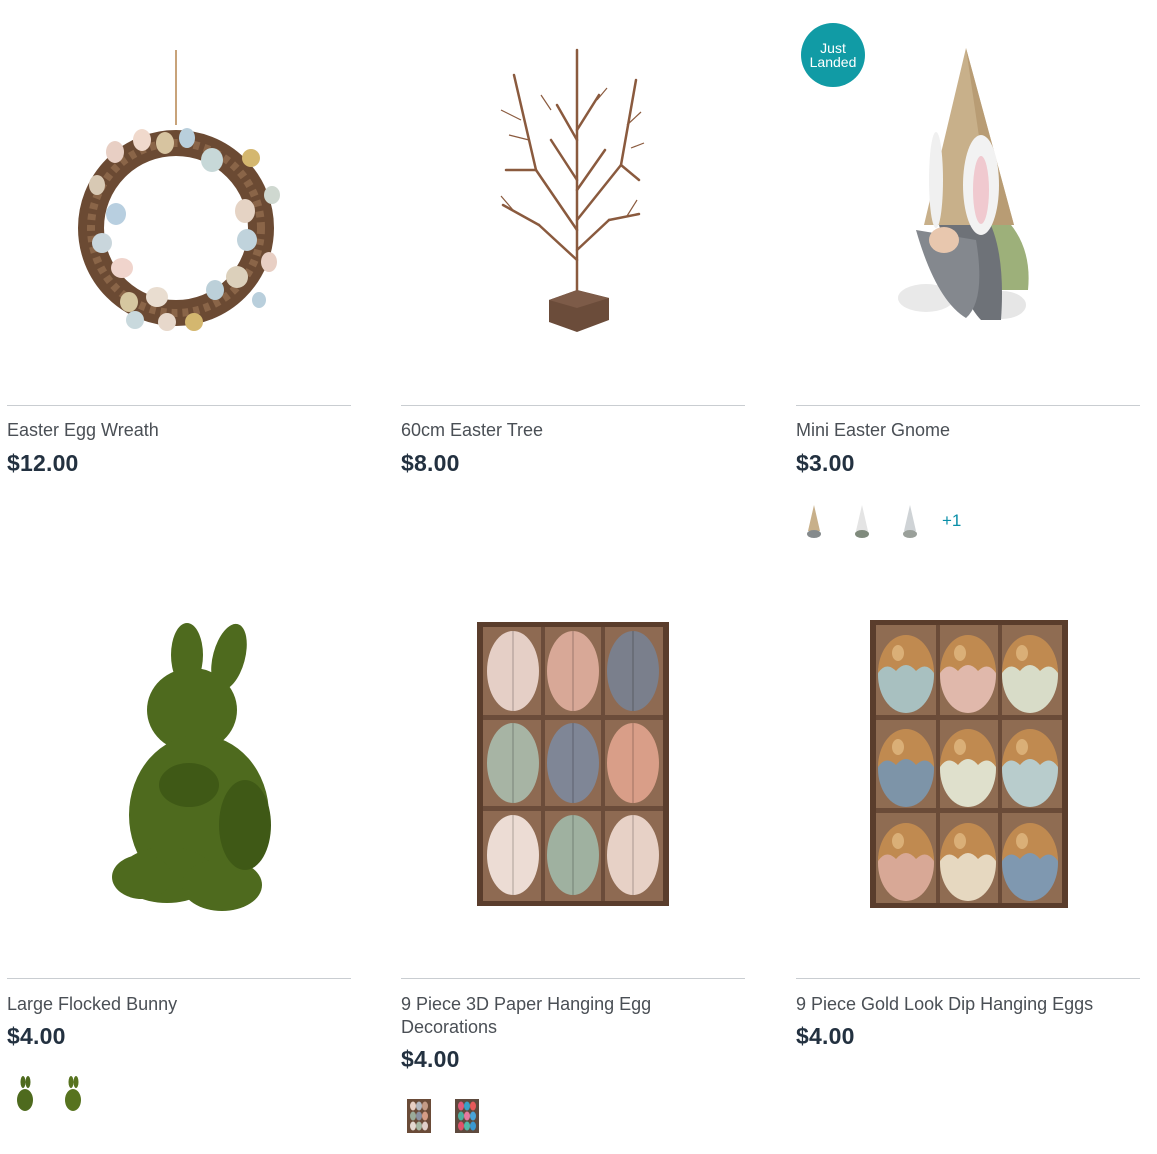 The width and height of the screenshot is (1157, 1154). I want to click on product-name: Mini Easter Gnome, so click(946, 430).